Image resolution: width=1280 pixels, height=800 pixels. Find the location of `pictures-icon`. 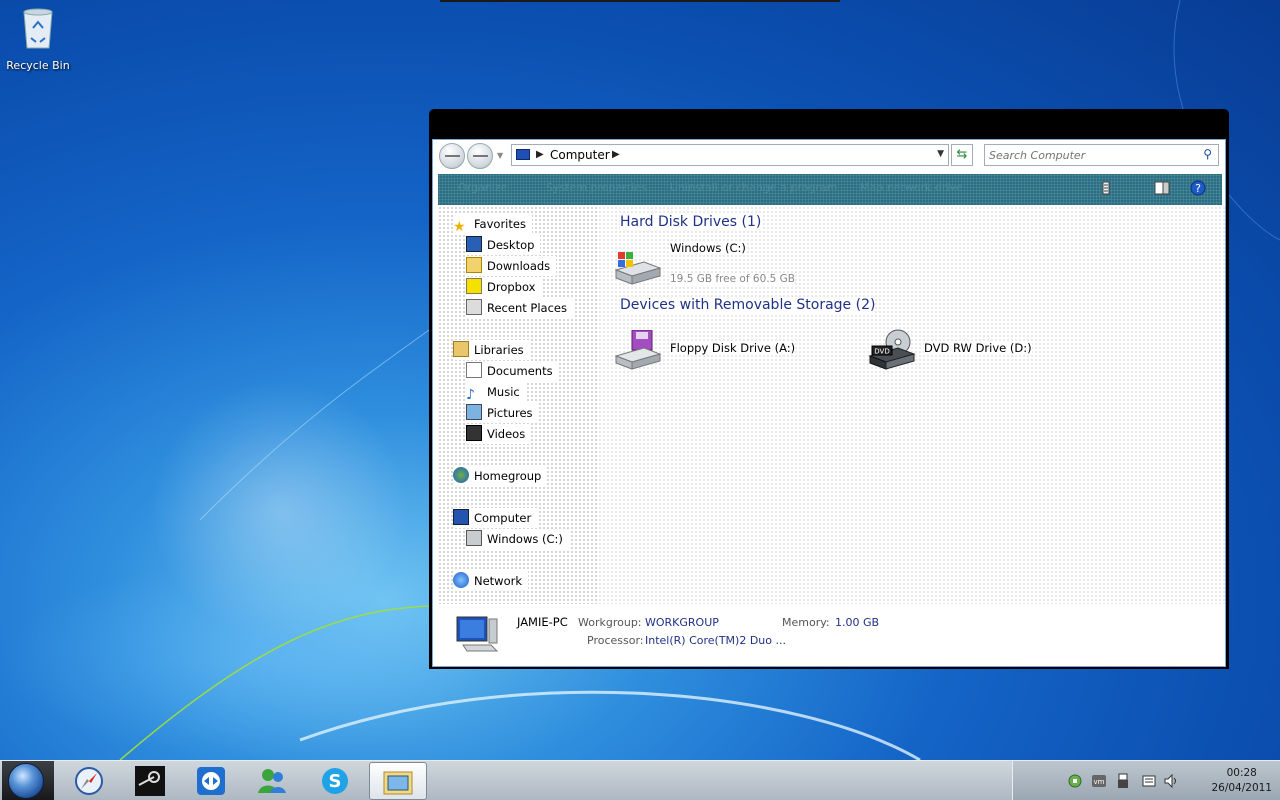

pictures-icon is located at coordinates (474, 412).